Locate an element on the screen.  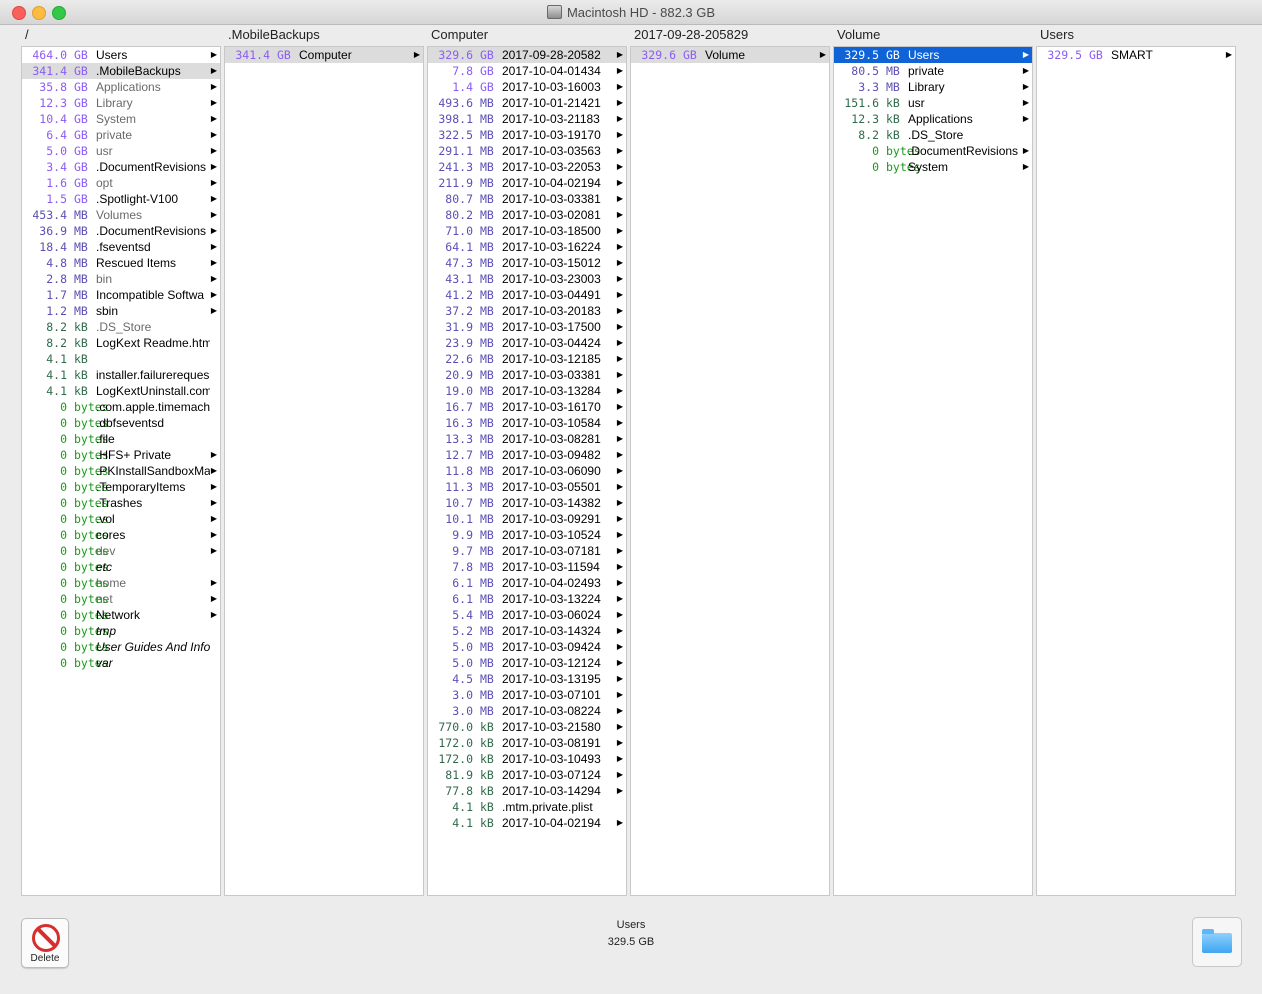
list-item: 12.3 kB Applications ▶ is located at coordinates (933, 119).